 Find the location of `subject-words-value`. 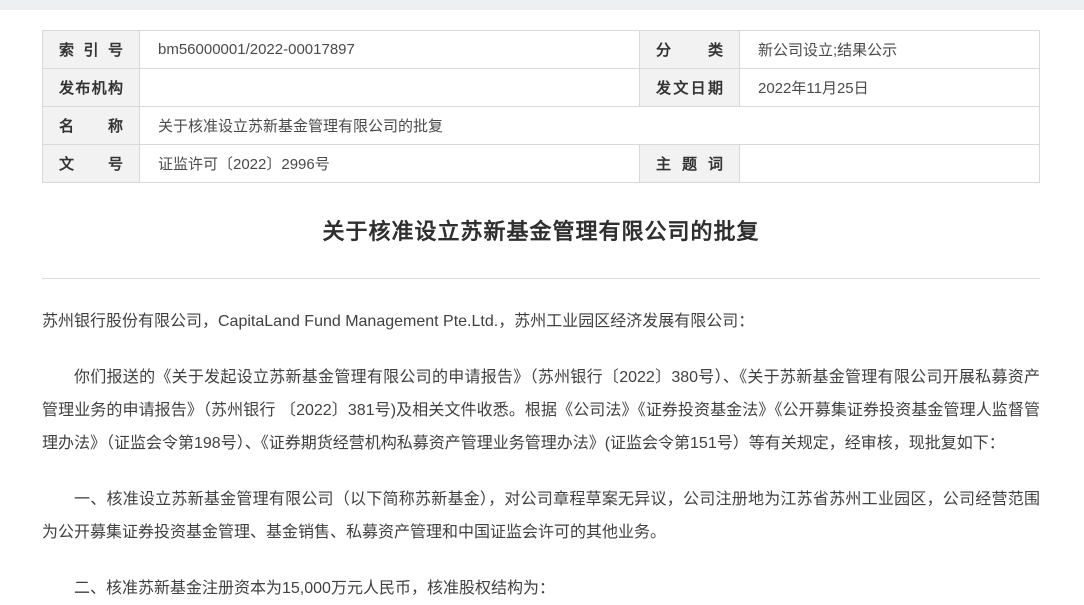

subject-words-value is located at coordinates (889, 163).